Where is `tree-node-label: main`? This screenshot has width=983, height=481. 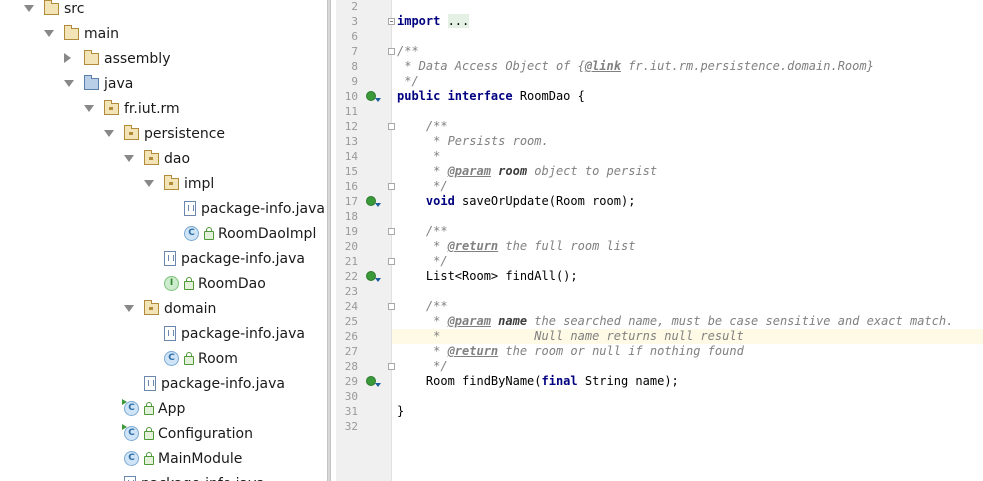 tree-node-label: main is located at coordinates (101, 33).